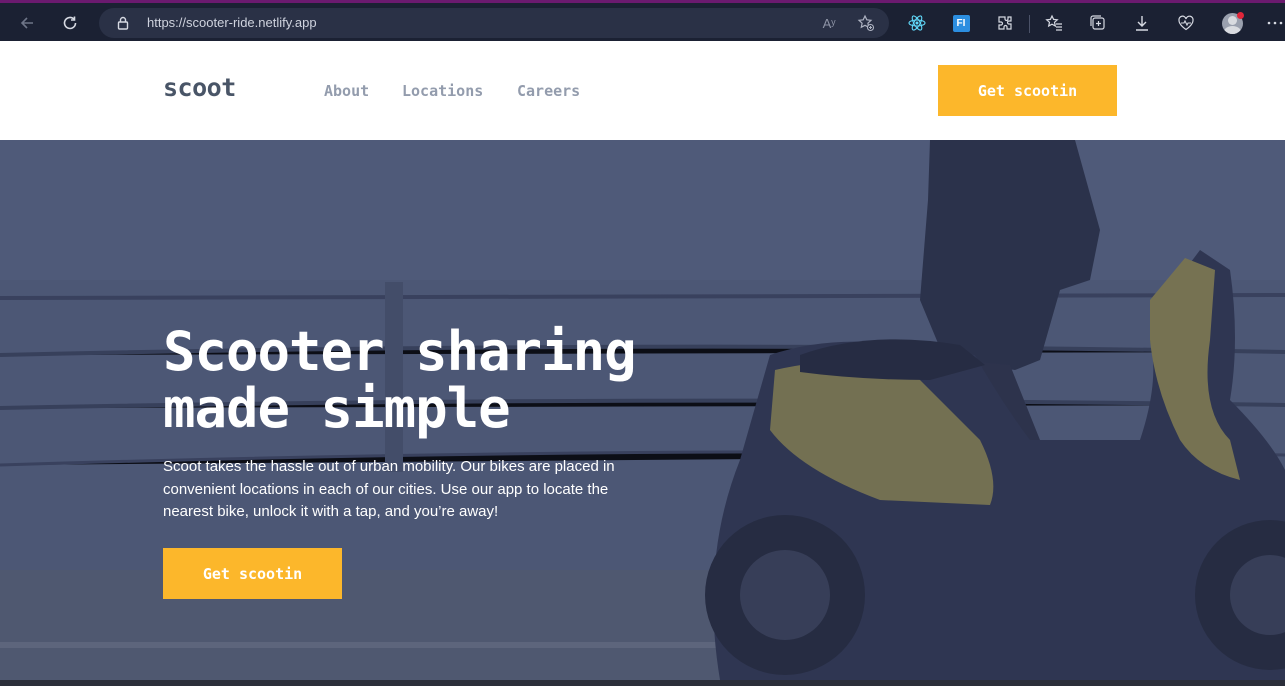 The width and height of the screenshot is (1285, 686). Describe the element at coordinates (1274, 23) in the screenshot. I see `more-icon` at that location.